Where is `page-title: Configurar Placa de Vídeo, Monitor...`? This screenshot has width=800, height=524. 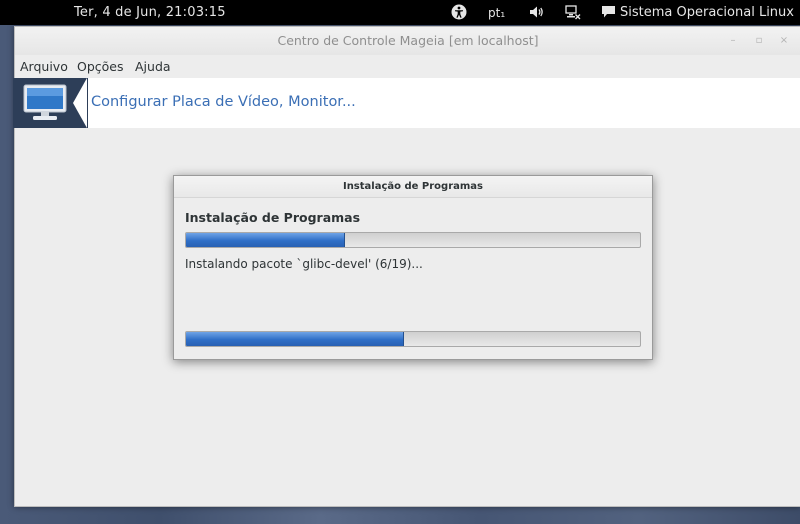
page-title: Configurar Placa de Vídeo, Monitor... is located at coordinates (223, 102).